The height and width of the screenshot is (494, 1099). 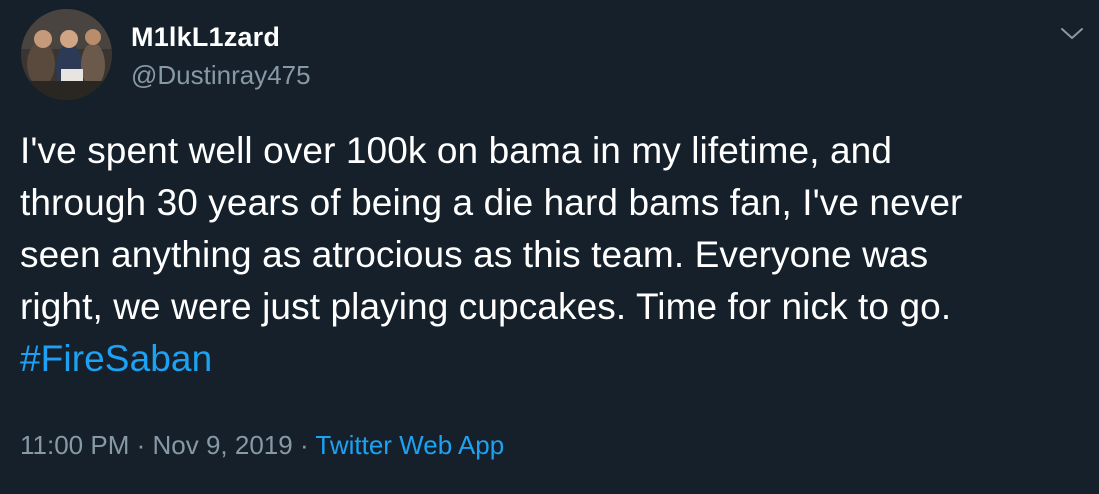 I want to click on avatar-photo, so click(x=66, y=54).